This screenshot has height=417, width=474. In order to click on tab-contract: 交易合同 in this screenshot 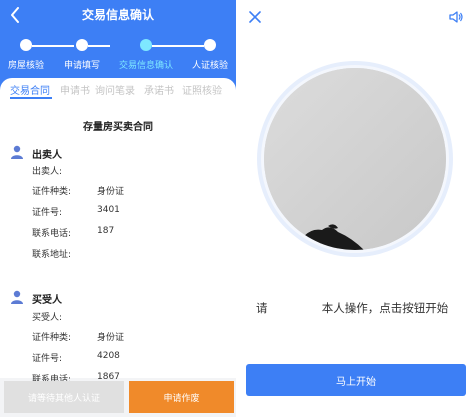, I will do `click(30, 89)`.